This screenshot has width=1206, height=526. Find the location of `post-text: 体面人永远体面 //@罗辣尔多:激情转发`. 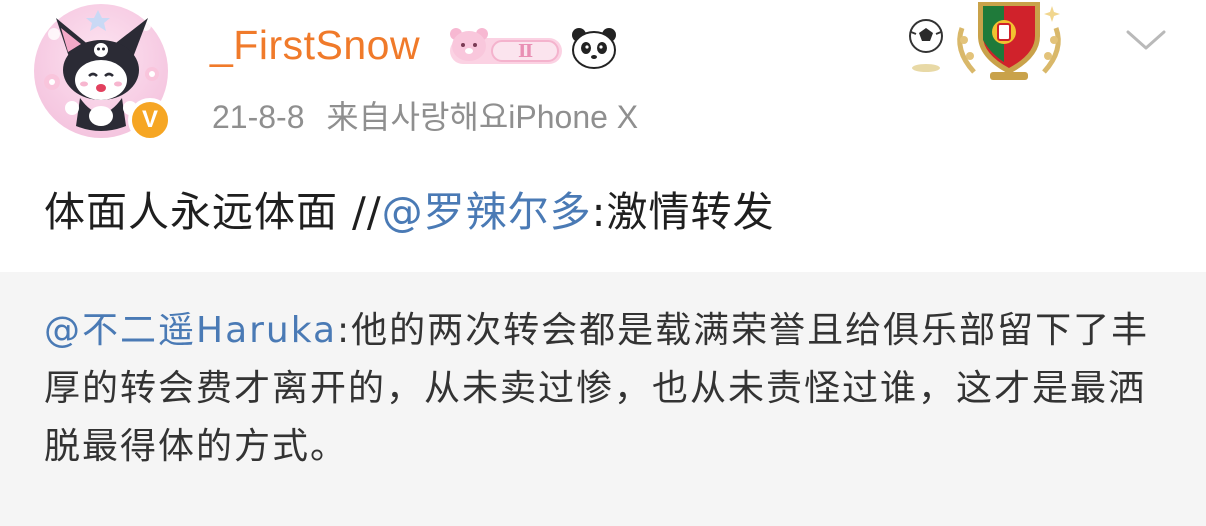

post-text: 体面人永远体面 //@罗辣尔多:激情转发 is located at coordinates (409, 208).